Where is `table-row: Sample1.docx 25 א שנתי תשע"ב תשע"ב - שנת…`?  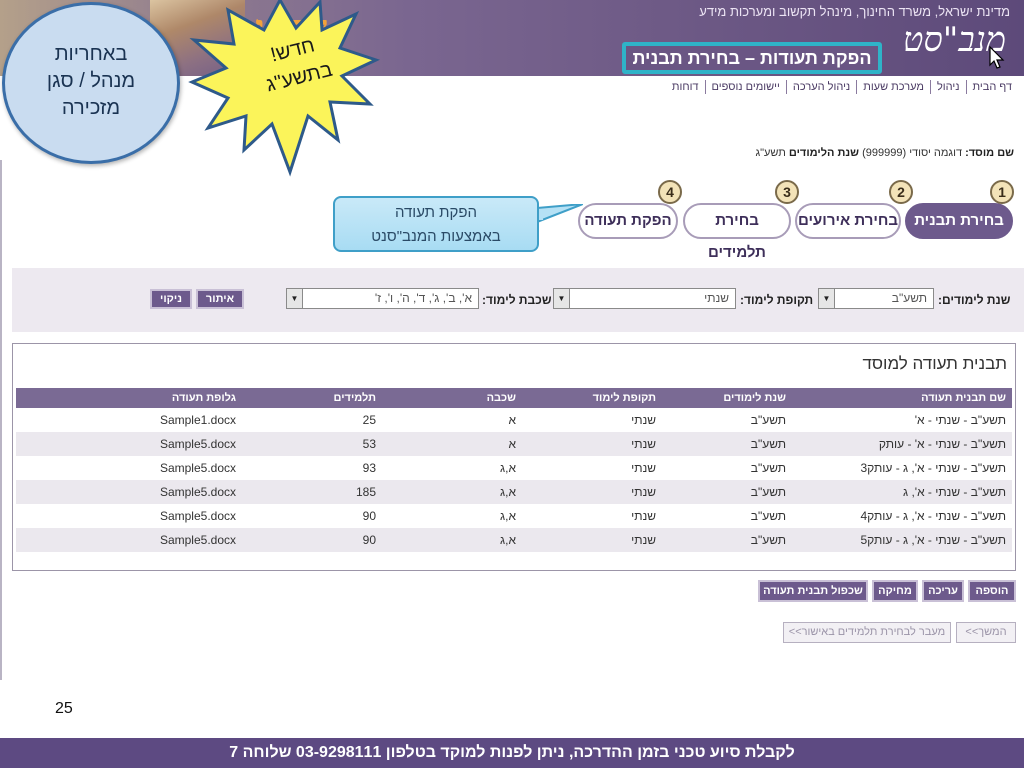 table-row: Sample1.docx 25 א שנתי תשע"ב תשע"ב - שנת… is located at coordinates (514, 420).